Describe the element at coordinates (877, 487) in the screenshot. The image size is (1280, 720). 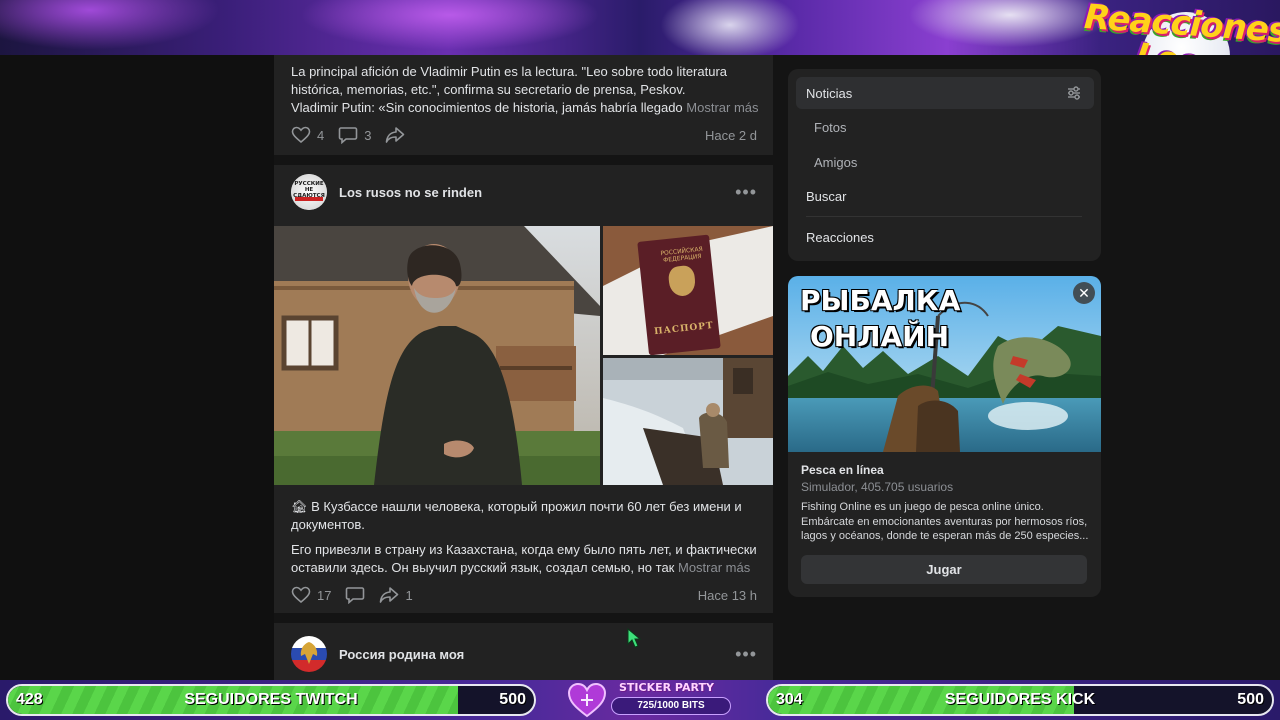
I see `ad-subtitle: Simulador, 405.705 usuarios` at that location.